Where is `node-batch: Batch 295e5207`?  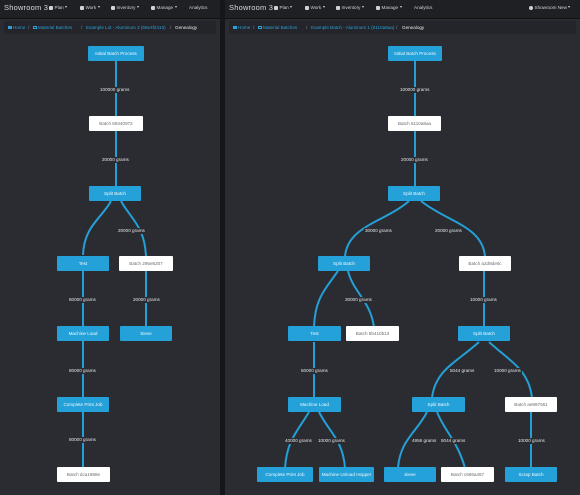
node-batch: Batch 295e5207 is located at coordinates (146, 263).